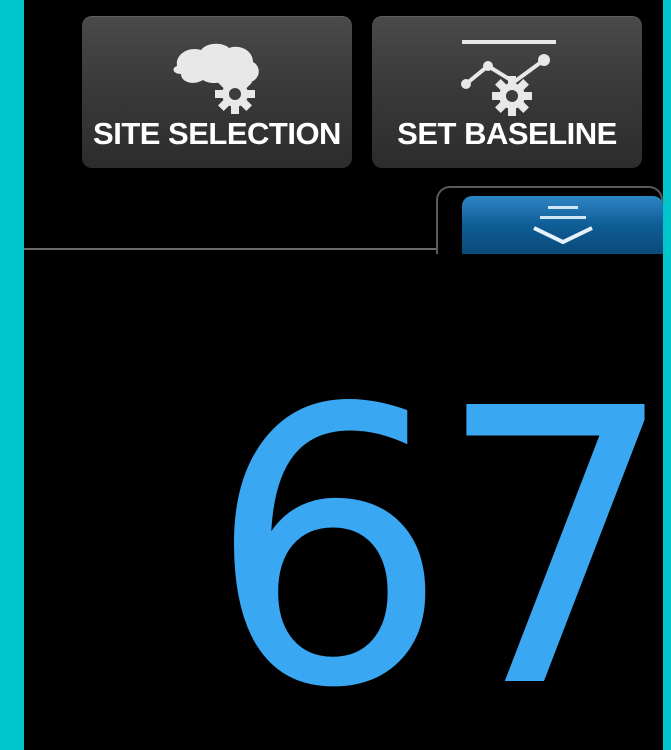  Describe the element at coordinates (507, 81) in the screenshot. I see `trend-gear-icon` at that location.